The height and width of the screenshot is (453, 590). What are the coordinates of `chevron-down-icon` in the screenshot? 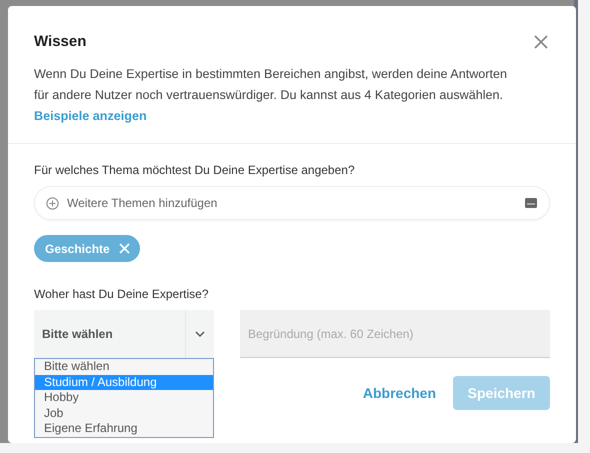 It's located at (200, 334).